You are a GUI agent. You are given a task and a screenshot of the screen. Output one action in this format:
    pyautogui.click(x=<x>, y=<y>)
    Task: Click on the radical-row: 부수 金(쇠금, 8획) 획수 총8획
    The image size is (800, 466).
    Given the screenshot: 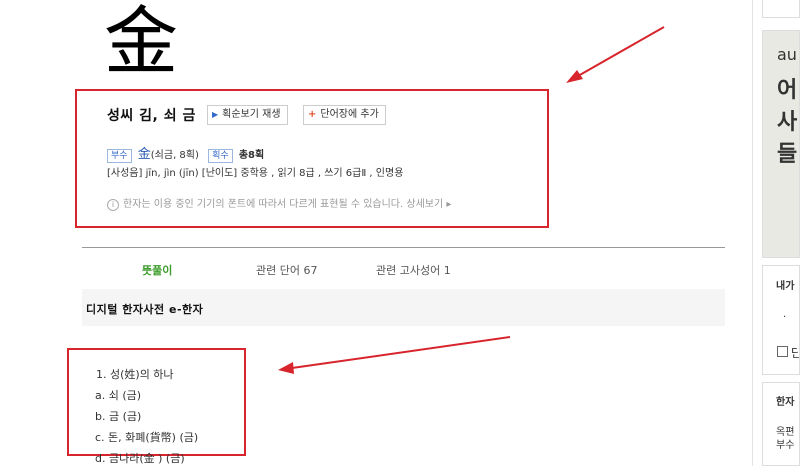 What is the action you would take?
    pyautogui.click(x=185, y=153)
    